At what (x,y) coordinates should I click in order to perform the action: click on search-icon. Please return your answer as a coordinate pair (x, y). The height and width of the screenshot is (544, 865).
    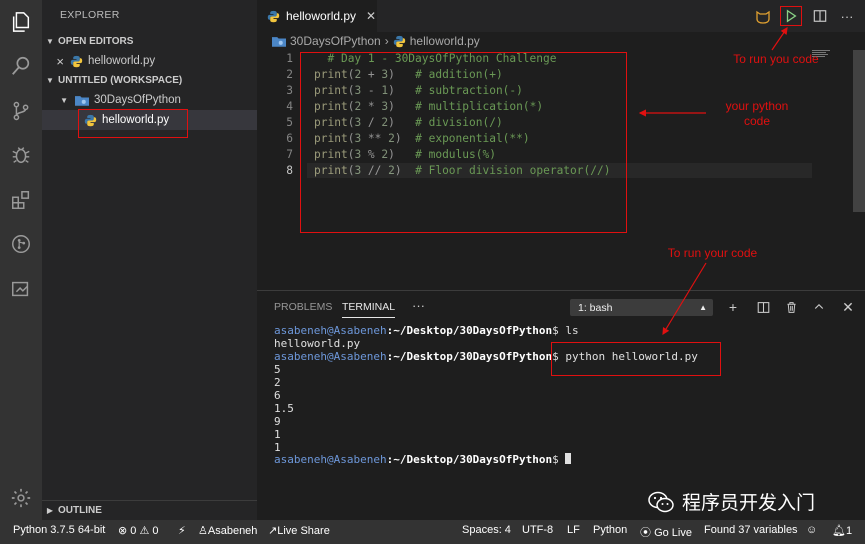
    Looking at the image, I should click on (21, 66).